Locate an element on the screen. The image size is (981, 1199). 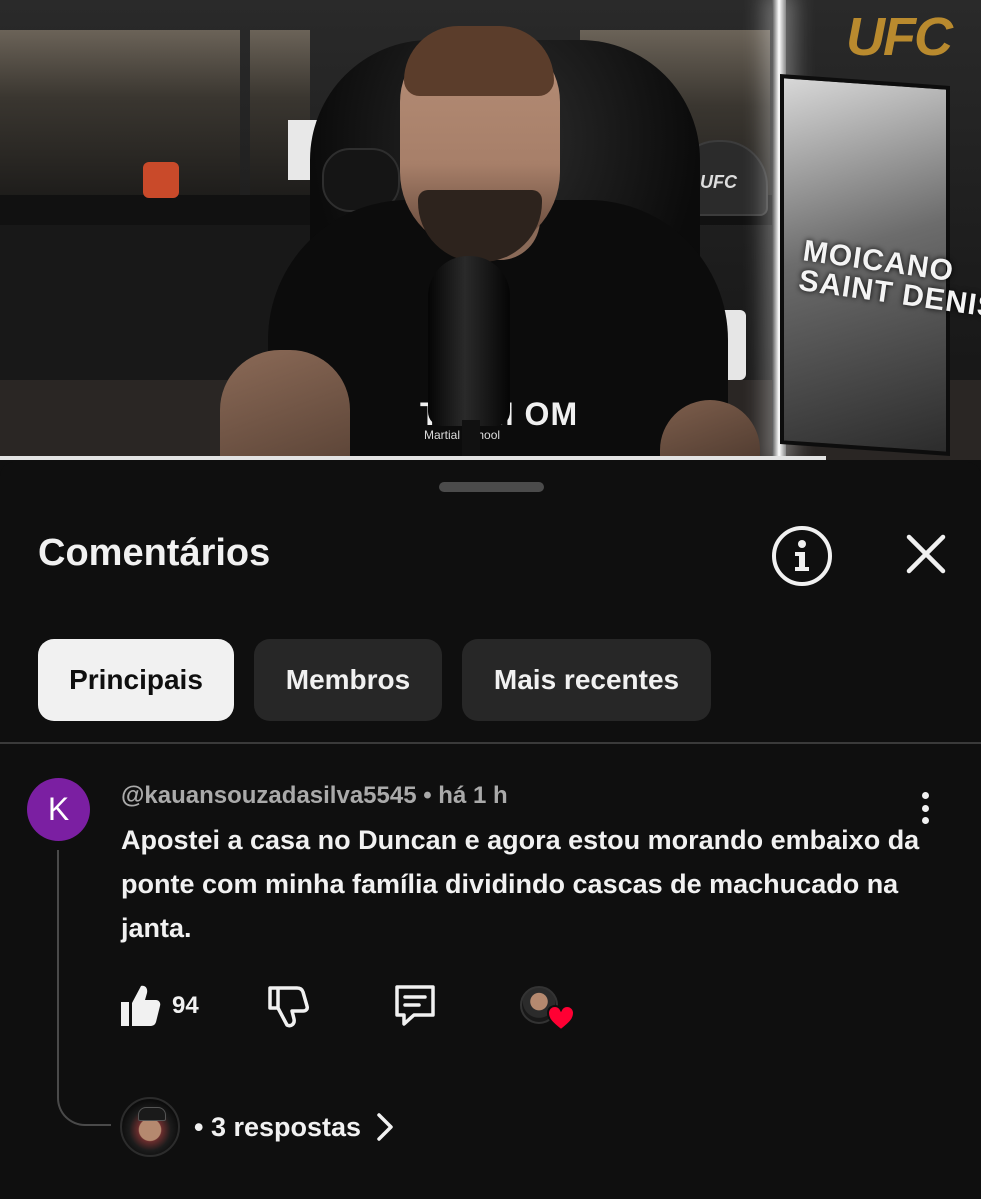
chip-membros: Membros is located at coordinates (348, 680).